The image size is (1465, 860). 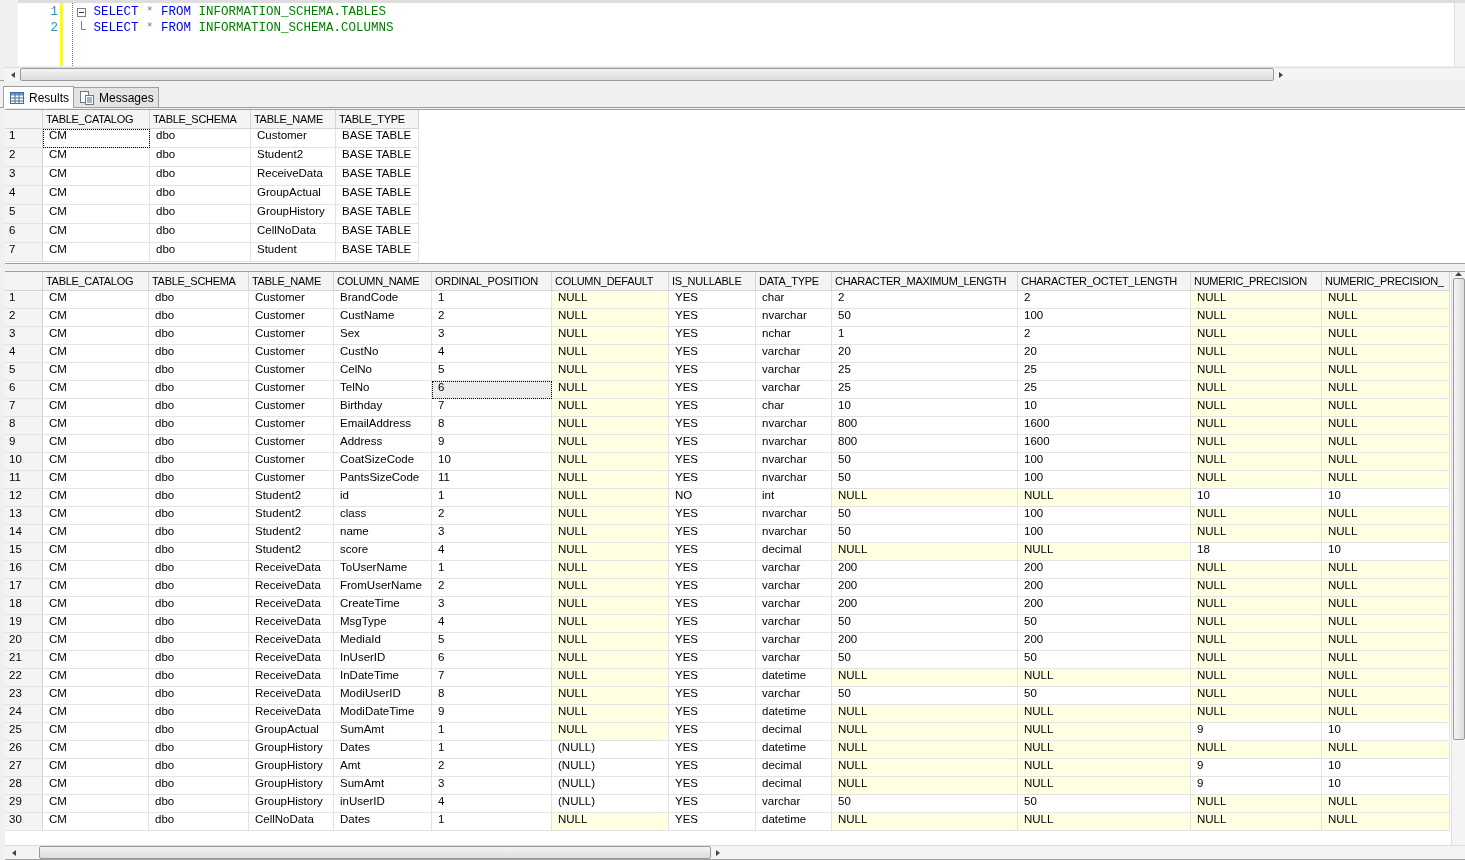 What do you see at coordinates (794, 281) in the screenshot?
I see `column-header: DATA_TYPE` at bounding box center [794, 281].